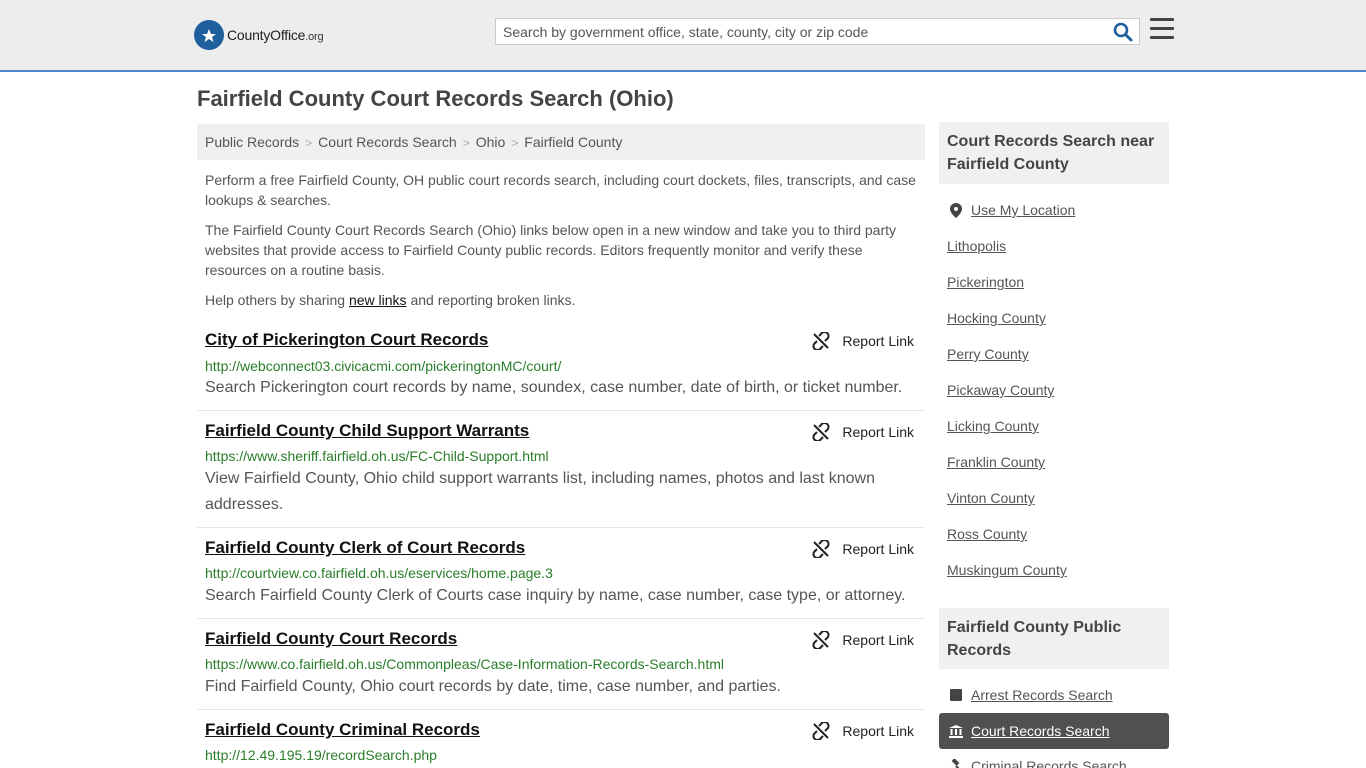 This screenshot has height=768, width=1366. What do you see at coordinates (209, 35) in the screenshot?
I see `logo-seal-icon` at bounding box center [209, 35].